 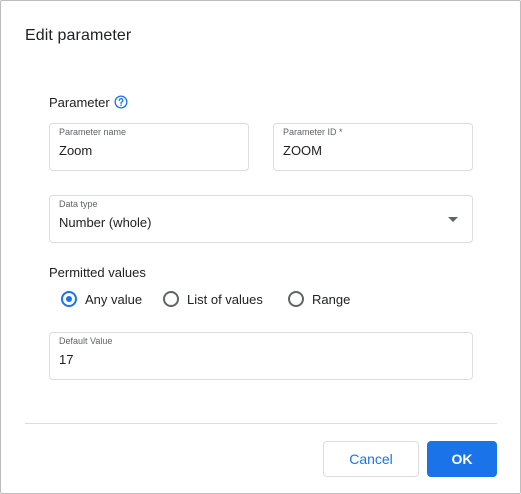 I want to click on ok-button: OK, so click(x=462, y=459).